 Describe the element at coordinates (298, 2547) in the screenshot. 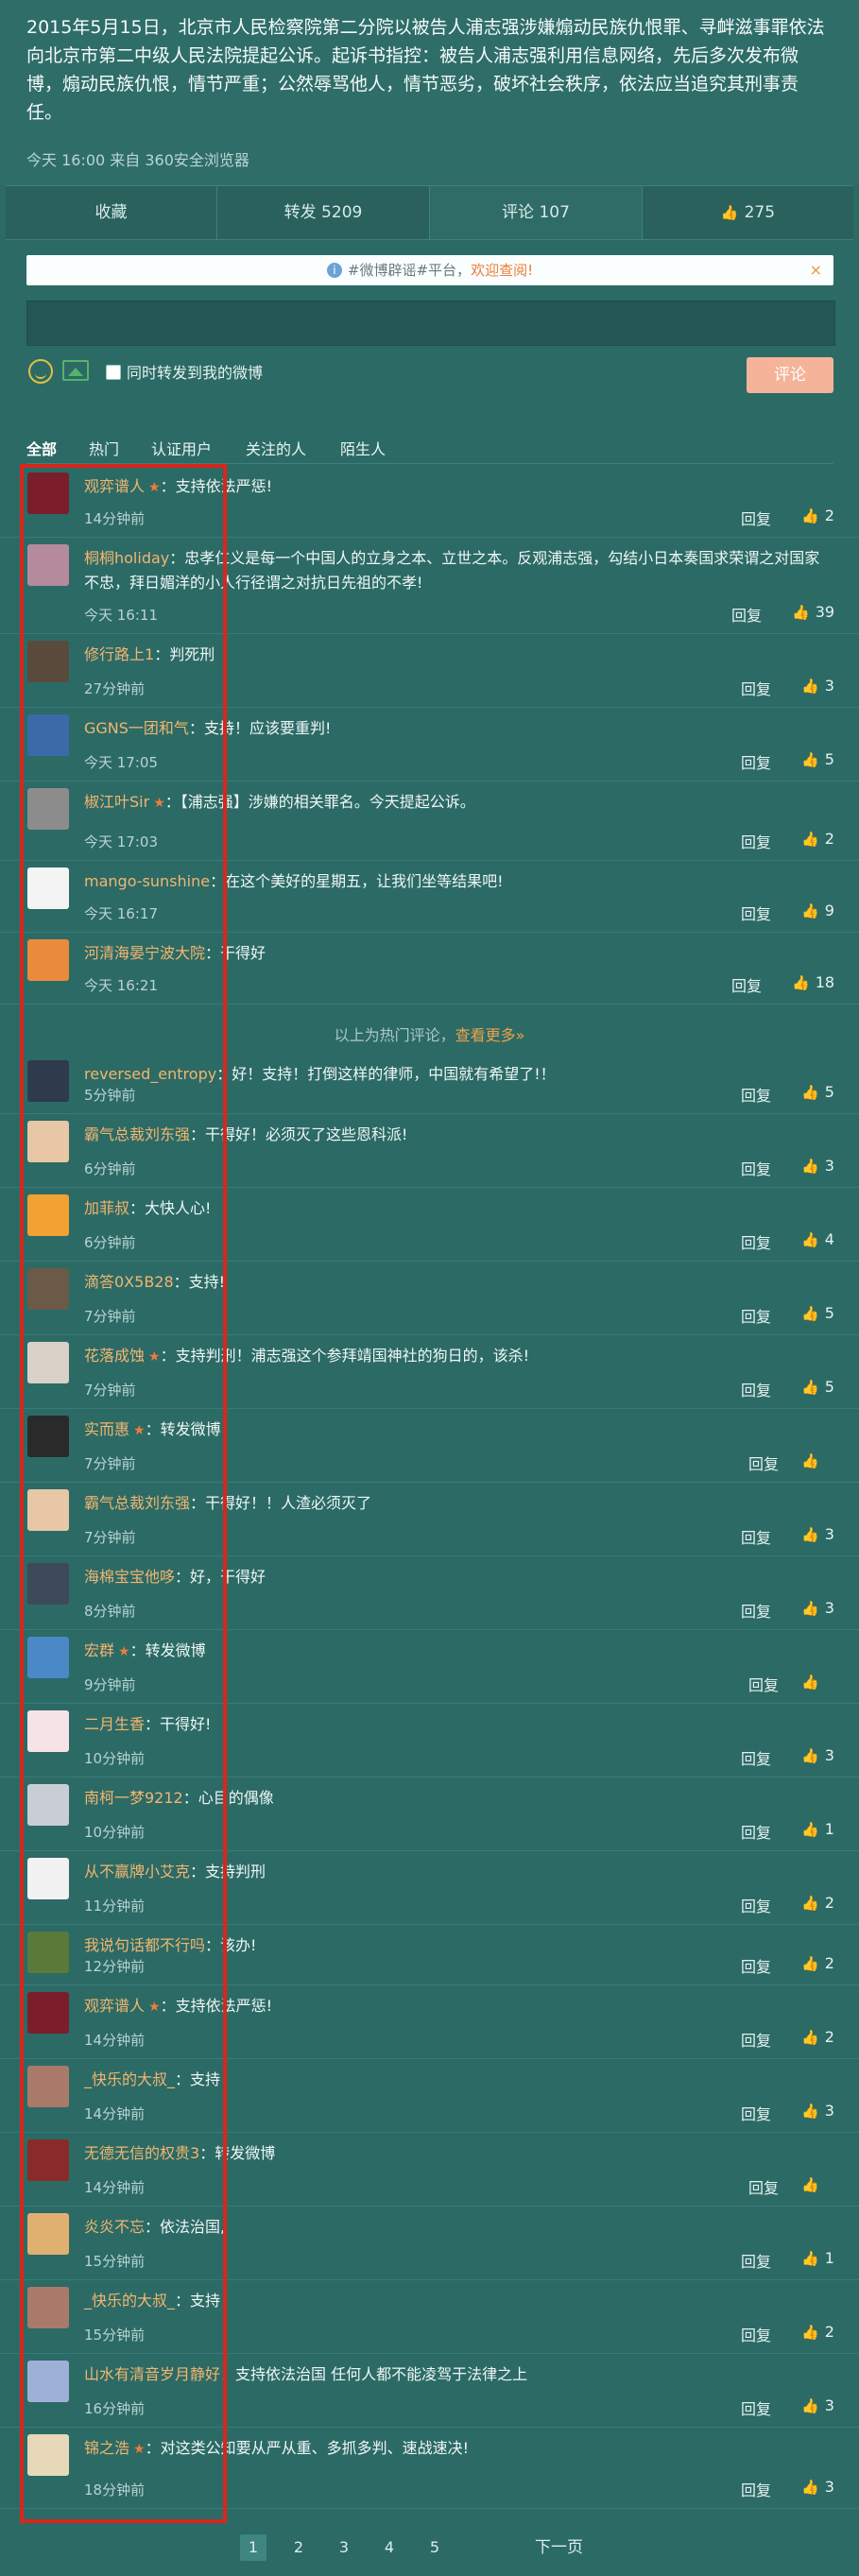

I see `page-2: 2` at that location.